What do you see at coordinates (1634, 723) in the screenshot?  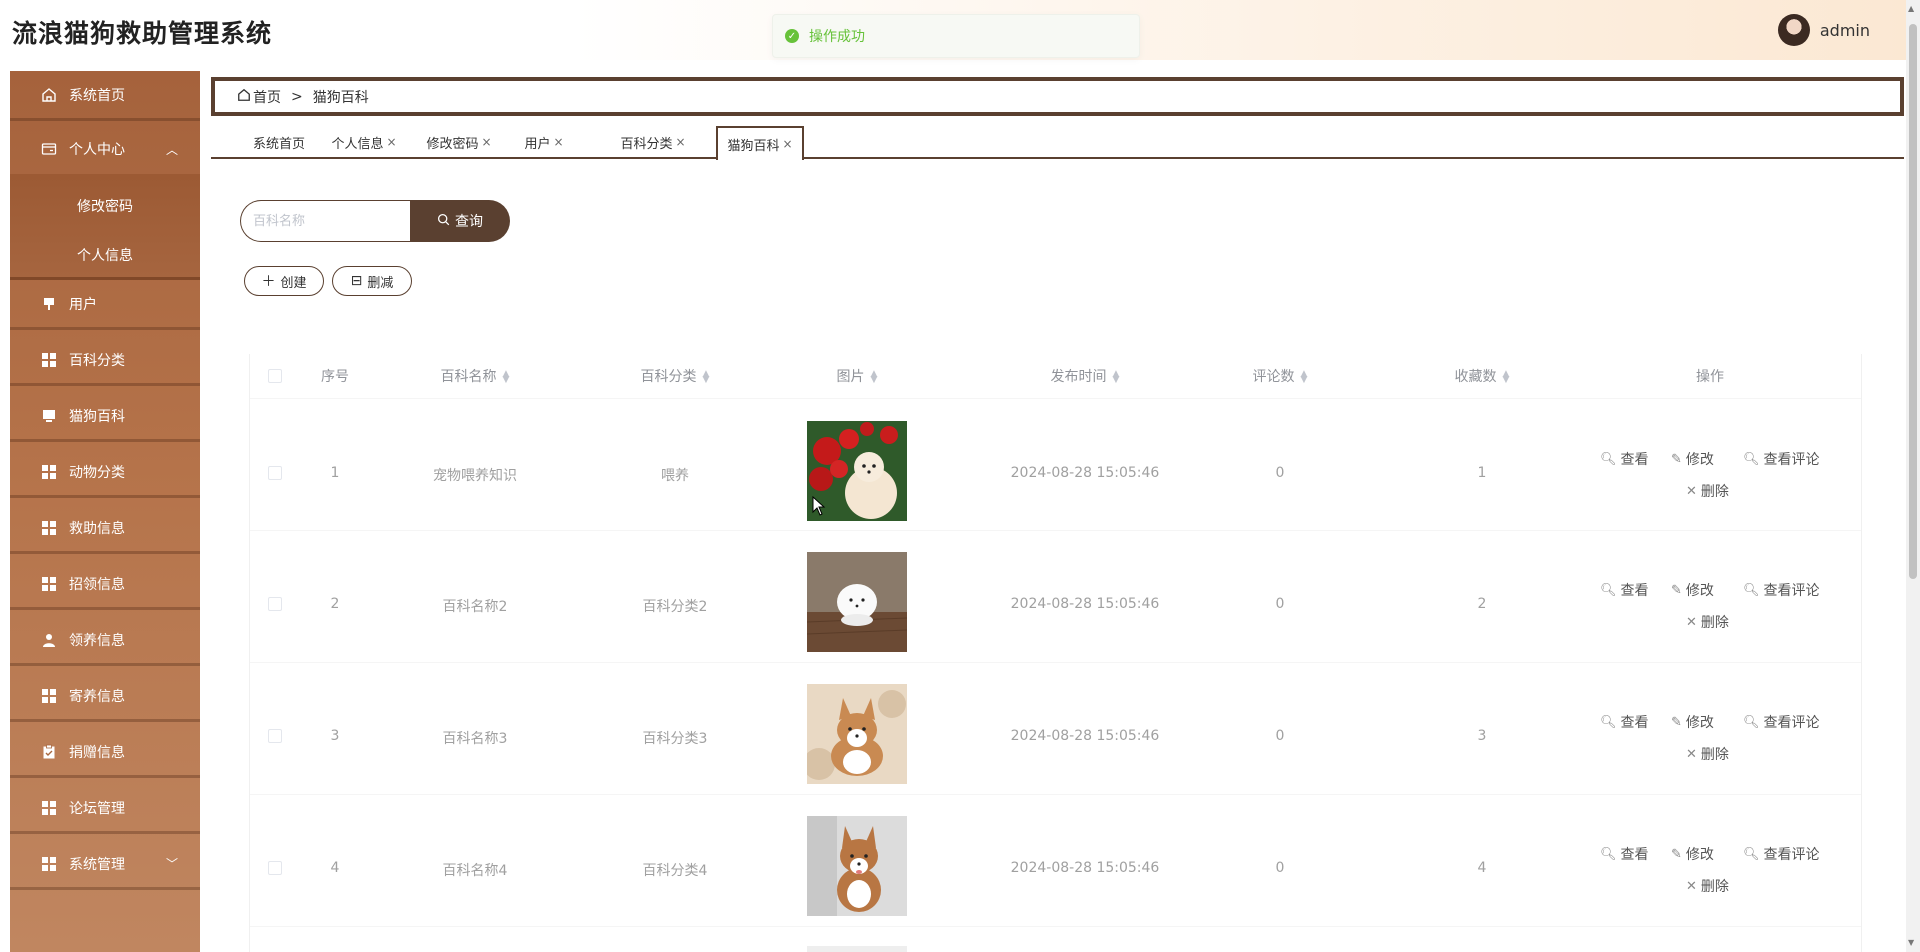 I see `view-label: 查看` at bounding box center [1634, 723].